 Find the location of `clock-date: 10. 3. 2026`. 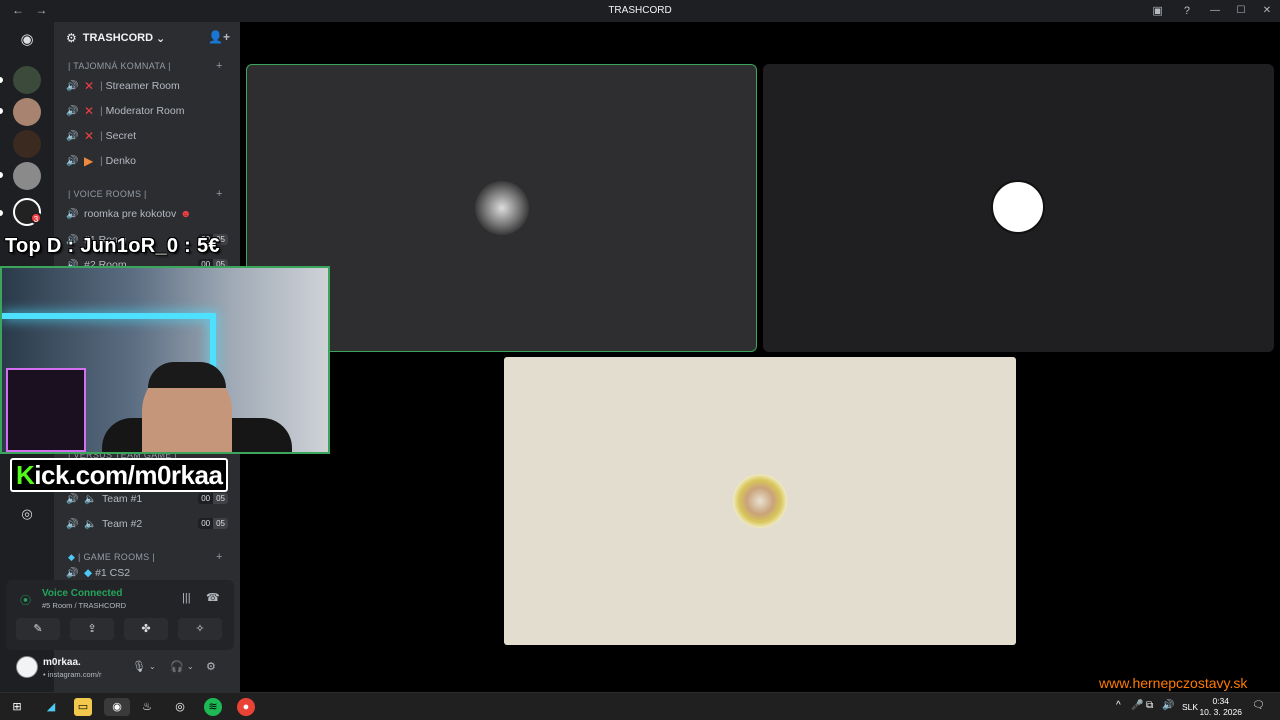

clock-date: 10. 3. 2026 is located at coordinates (1220, 712).